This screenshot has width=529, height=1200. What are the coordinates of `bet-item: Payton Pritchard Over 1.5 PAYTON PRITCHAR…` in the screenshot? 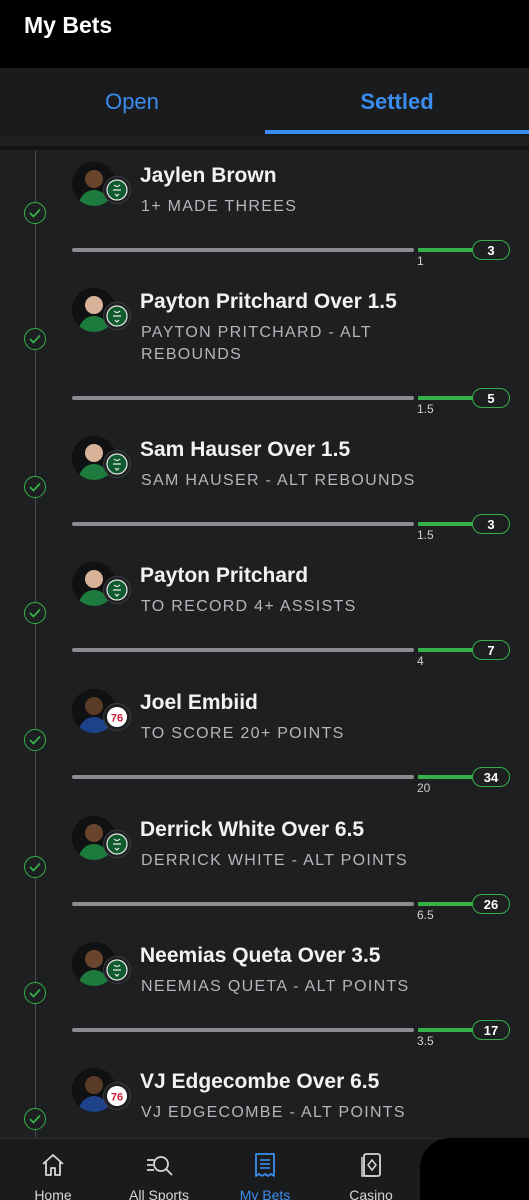 It's located at (264, 350).